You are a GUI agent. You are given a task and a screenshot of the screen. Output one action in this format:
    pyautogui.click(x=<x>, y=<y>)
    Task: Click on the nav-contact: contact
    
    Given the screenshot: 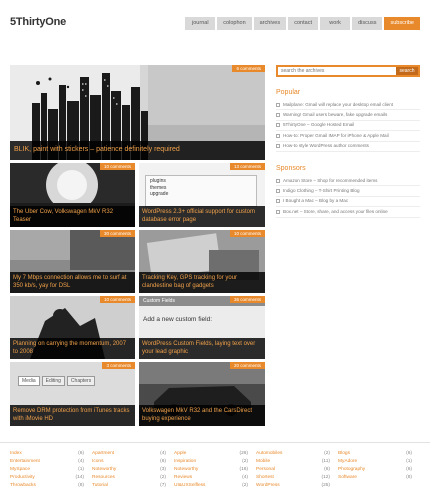 What is the action you would take?
    pyautogui.click(x=303, y=23)
    